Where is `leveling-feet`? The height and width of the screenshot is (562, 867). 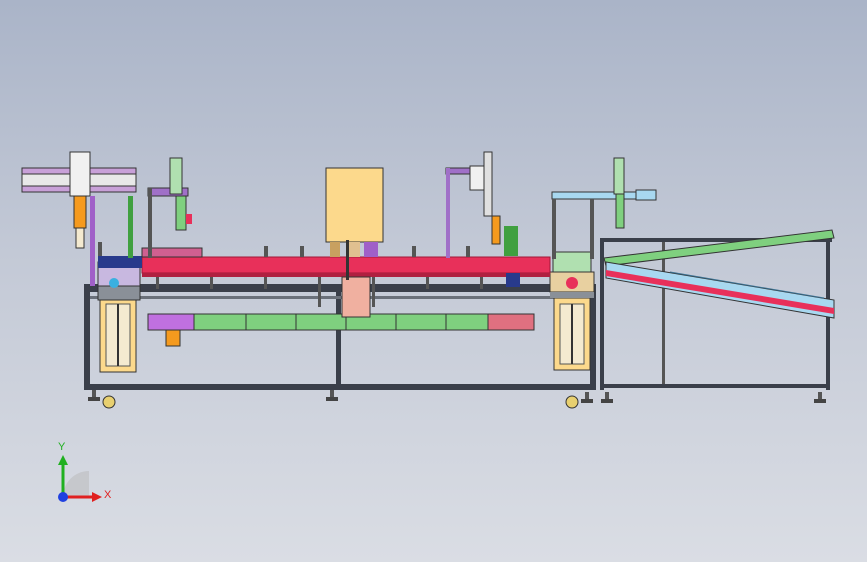
leveling-feet is located at coordinates (457, 399).